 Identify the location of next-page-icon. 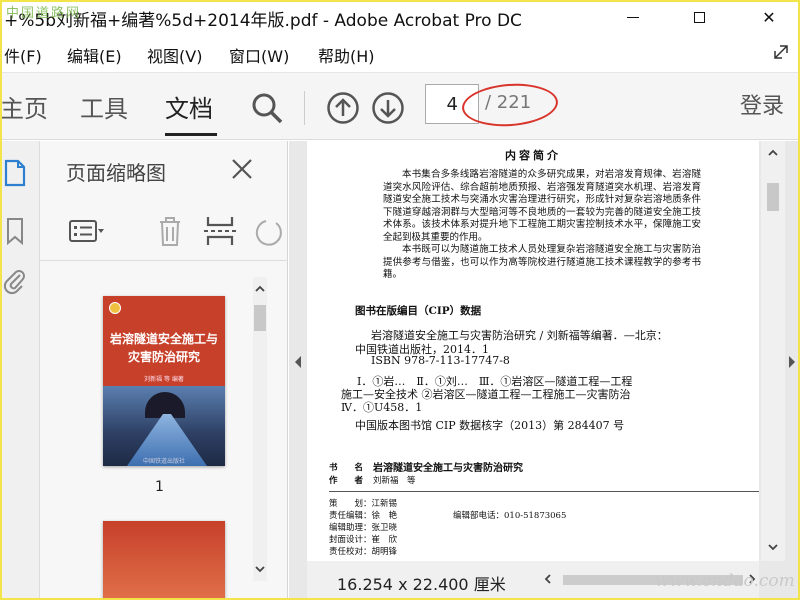
(388, 108).